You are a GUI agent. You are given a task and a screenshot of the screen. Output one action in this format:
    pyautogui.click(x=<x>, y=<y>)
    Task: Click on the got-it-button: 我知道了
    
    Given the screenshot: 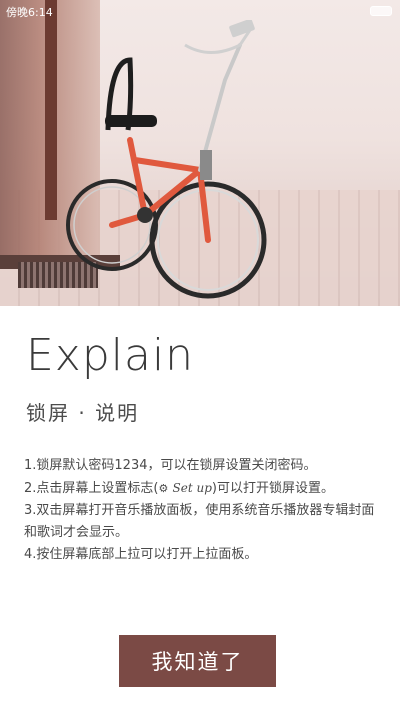 What is the action you would take?
    pyautogui.click(x=197, y=661)
    